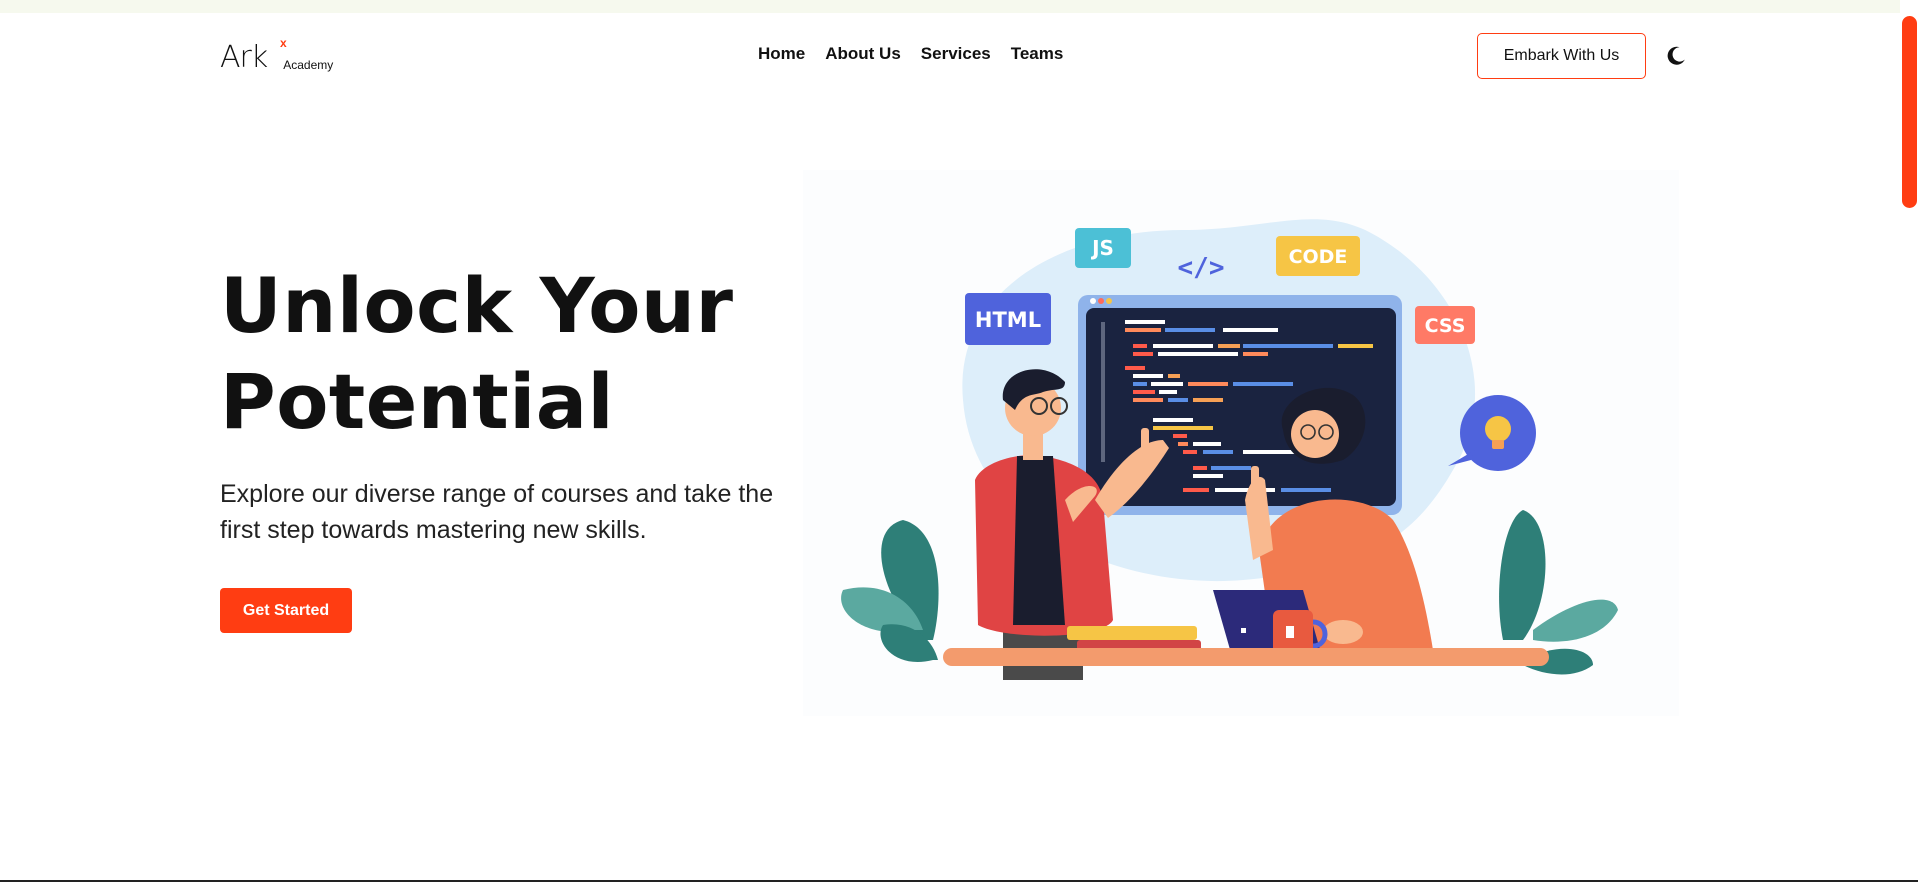  I want to click on desk, so click(1246, 657).